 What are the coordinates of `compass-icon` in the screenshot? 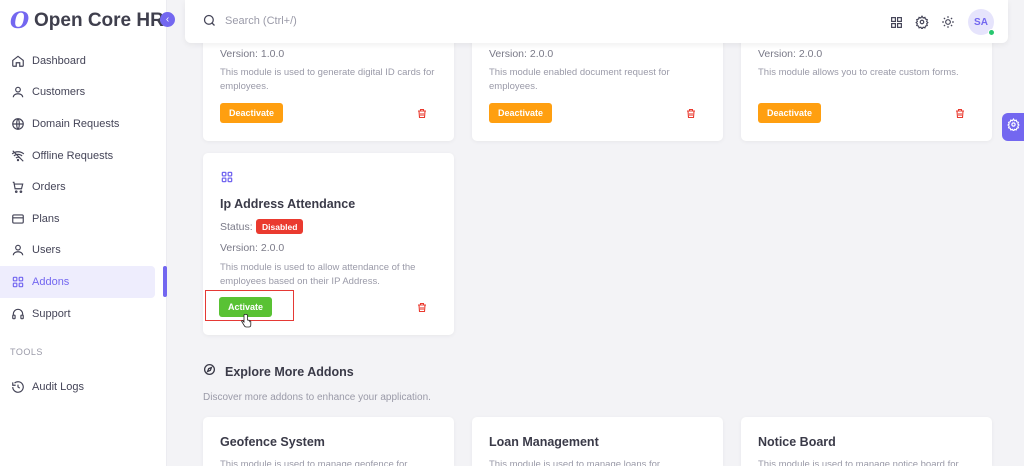 It's located at (209, 372).